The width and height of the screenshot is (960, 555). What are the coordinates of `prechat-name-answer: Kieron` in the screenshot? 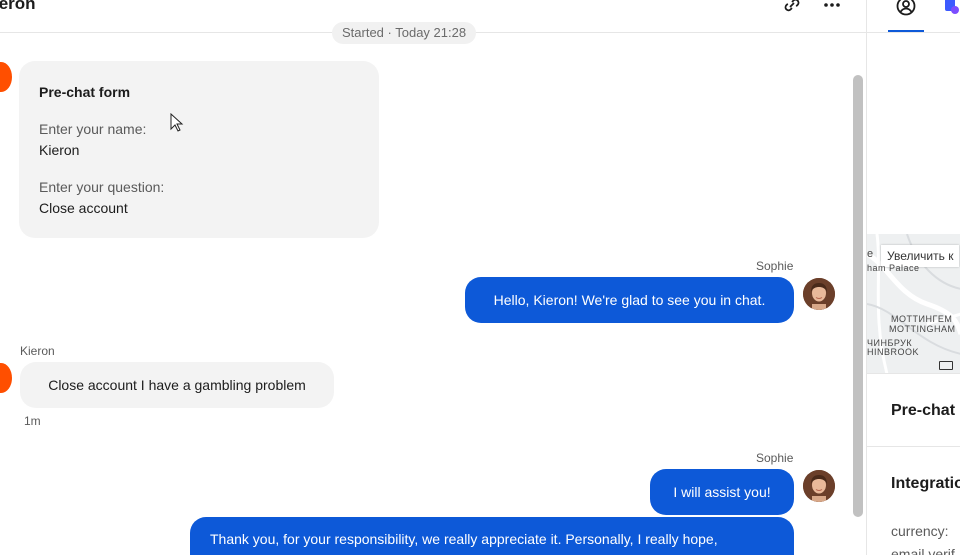 It's located at (59, 150).